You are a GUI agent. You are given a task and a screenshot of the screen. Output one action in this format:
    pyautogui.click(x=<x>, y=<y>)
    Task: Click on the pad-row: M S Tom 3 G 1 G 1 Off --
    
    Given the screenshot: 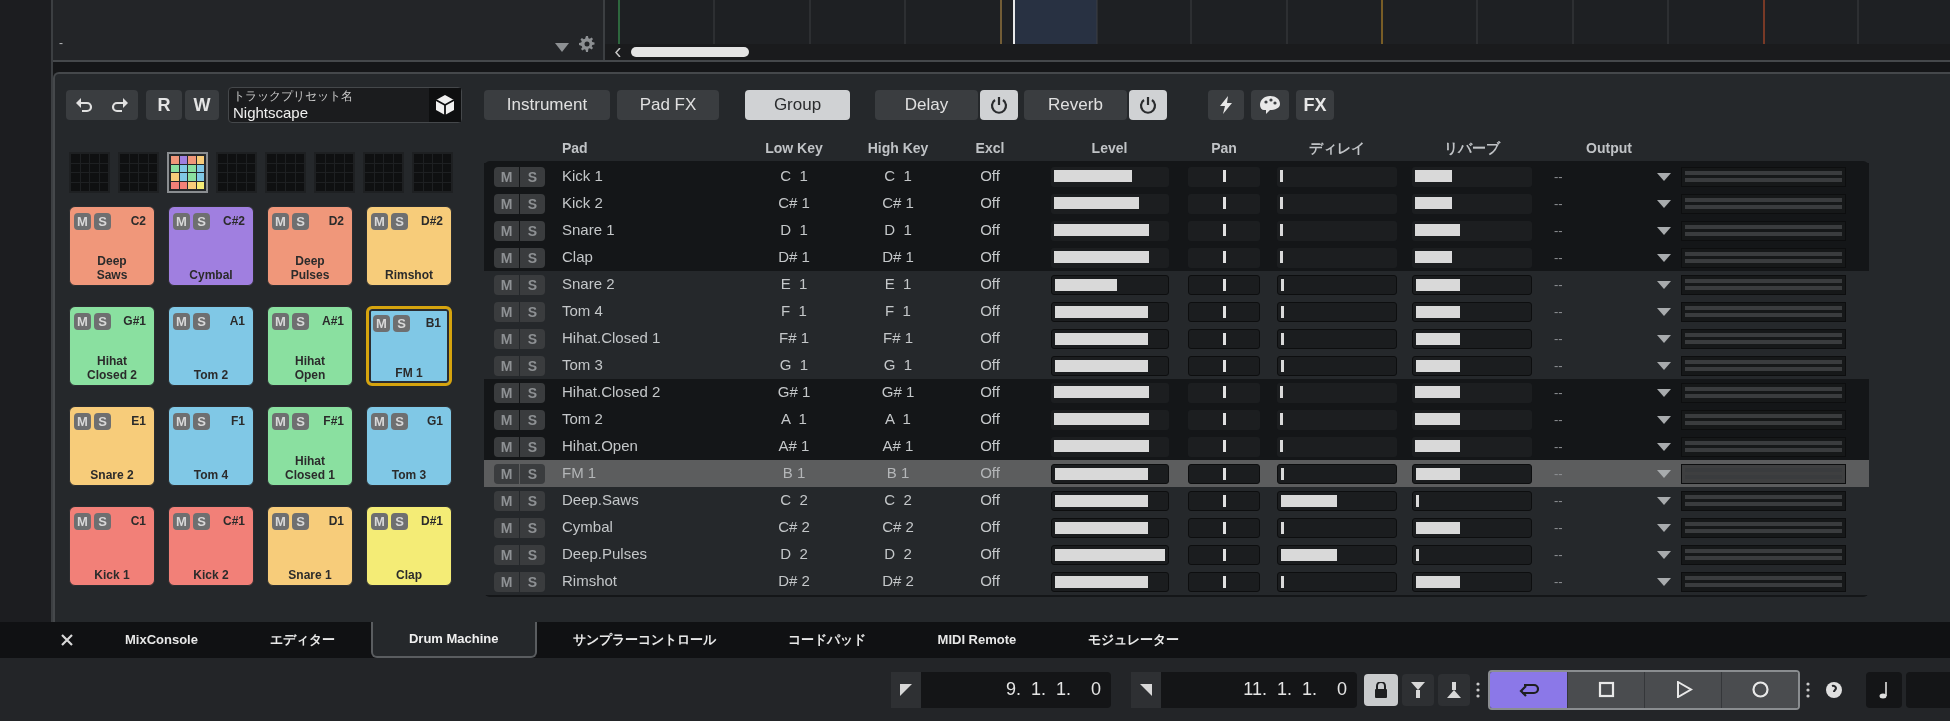 What is the action you would take?
    pyautogui.click(x=1176, y=365)
    